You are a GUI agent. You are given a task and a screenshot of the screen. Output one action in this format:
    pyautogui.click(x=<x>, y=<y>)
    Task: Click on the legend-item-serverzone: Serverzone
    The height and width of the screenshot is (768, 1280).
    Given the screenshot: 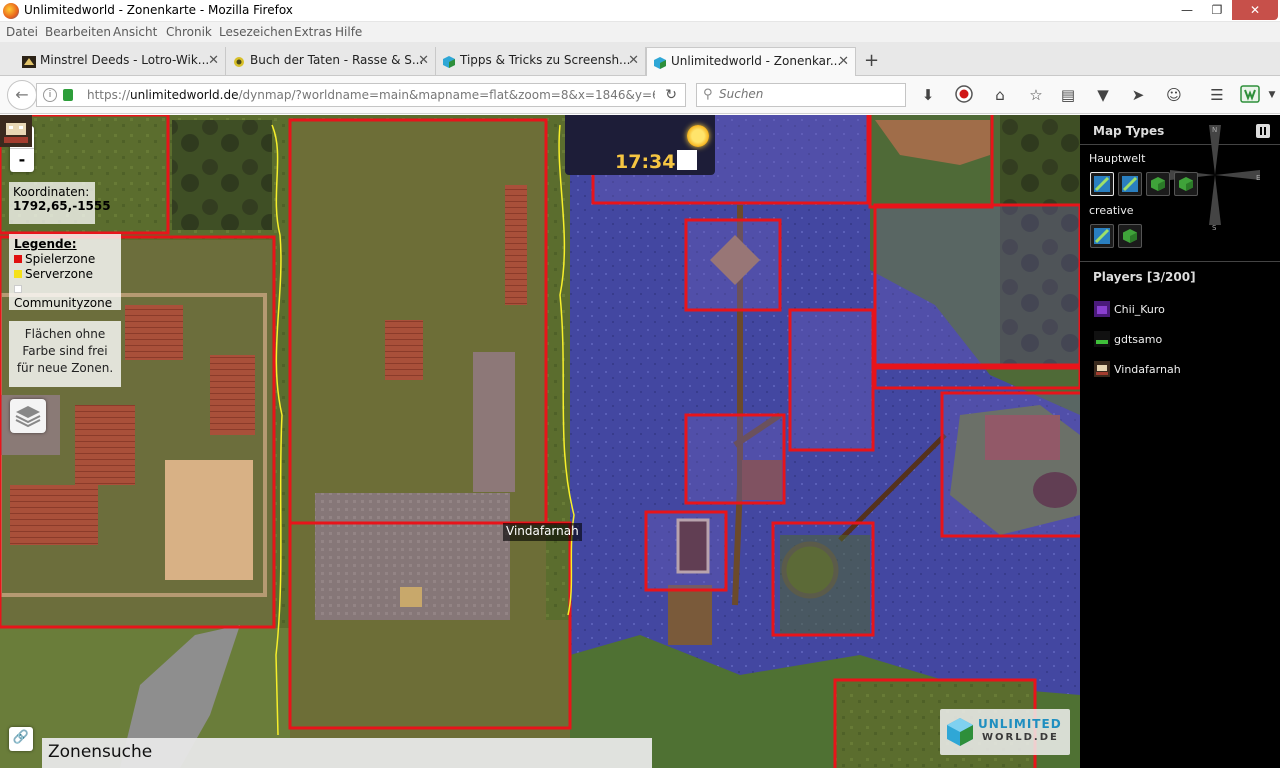 What is the action you would take?
    pyautogui.click(x=65, y=274)
    